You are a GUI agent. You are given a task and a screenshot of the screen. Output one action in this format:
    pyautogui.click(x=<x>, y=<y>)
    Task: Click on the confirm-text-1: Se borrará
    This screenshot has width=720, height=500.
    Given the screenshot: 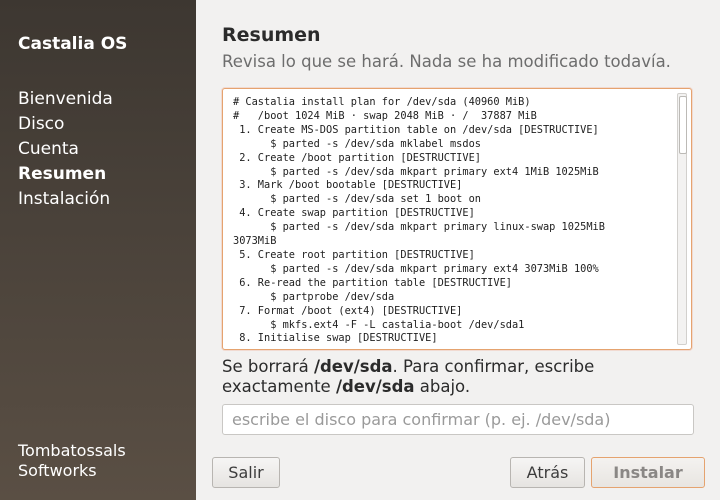 What is the action you would take?
    pyautogui.click(x=268, y=366)
    